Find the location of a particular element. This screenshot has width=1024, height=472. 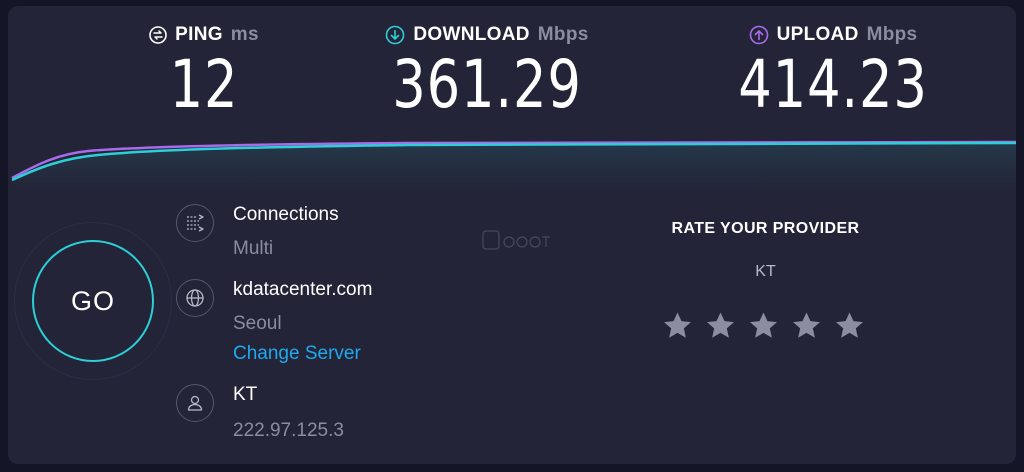

download-arrow-icon is located at coordinates (395, 35).